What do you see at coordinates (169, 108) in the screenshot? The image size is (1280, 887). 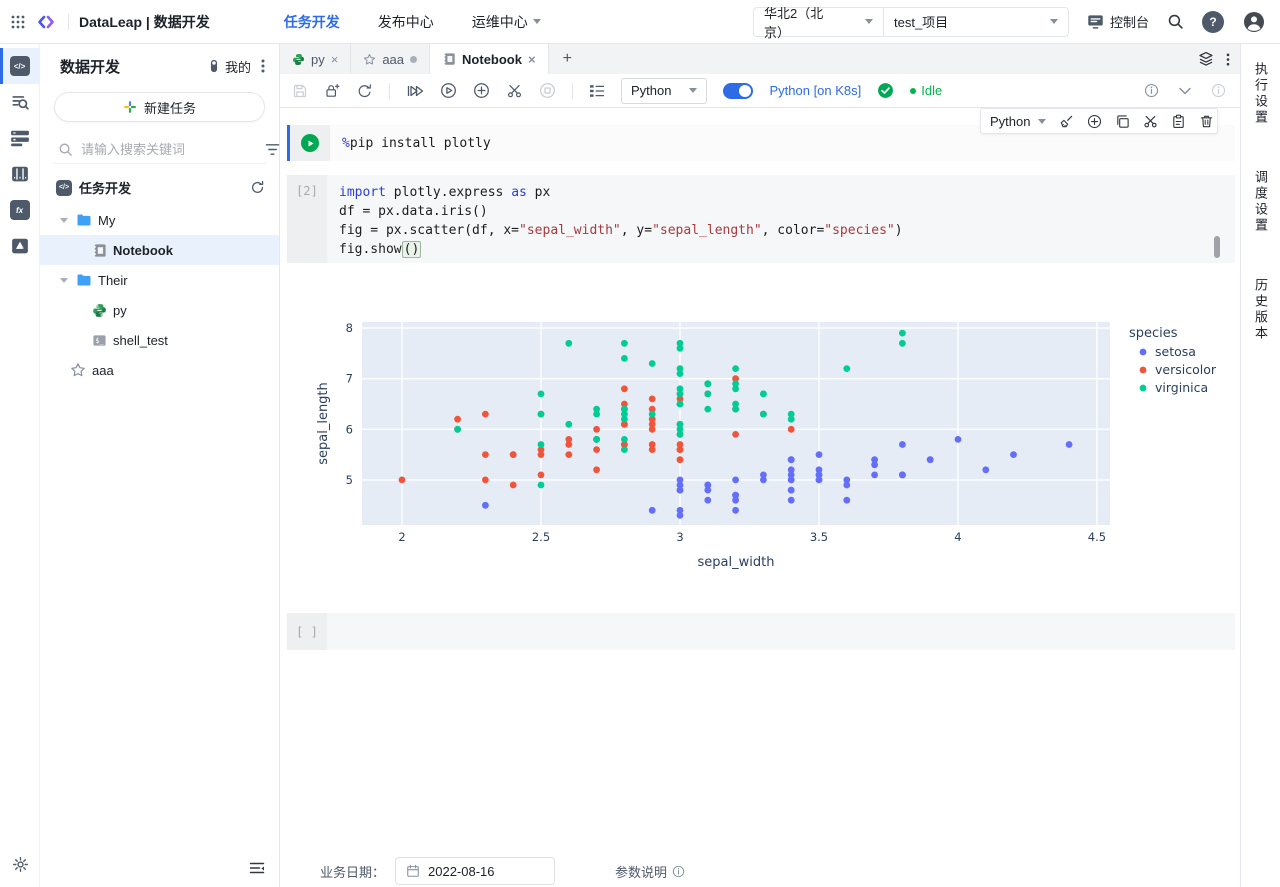 I see `new-task-label: 新建任务` at bounding box center [169, 108].